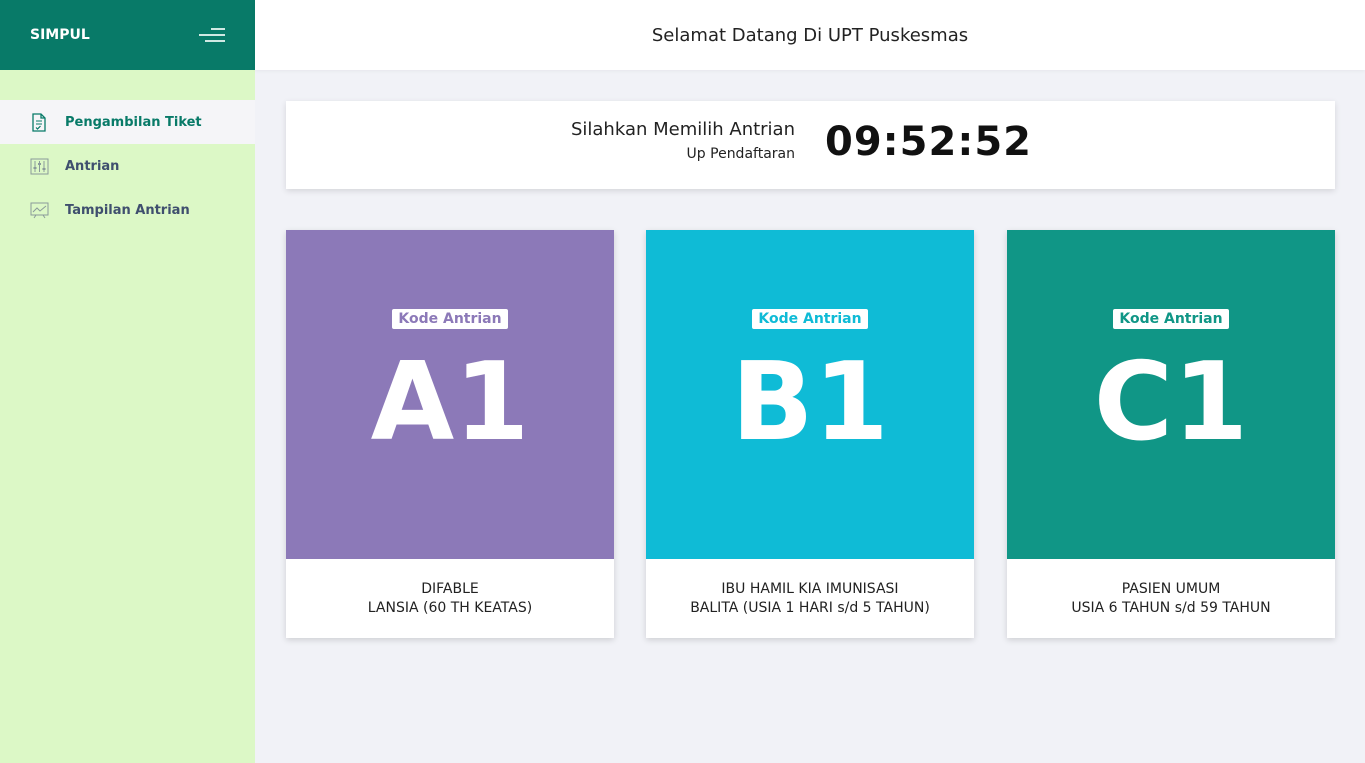  I want to click on queue-desc-line1: DIFABLE, so click(450, 588).